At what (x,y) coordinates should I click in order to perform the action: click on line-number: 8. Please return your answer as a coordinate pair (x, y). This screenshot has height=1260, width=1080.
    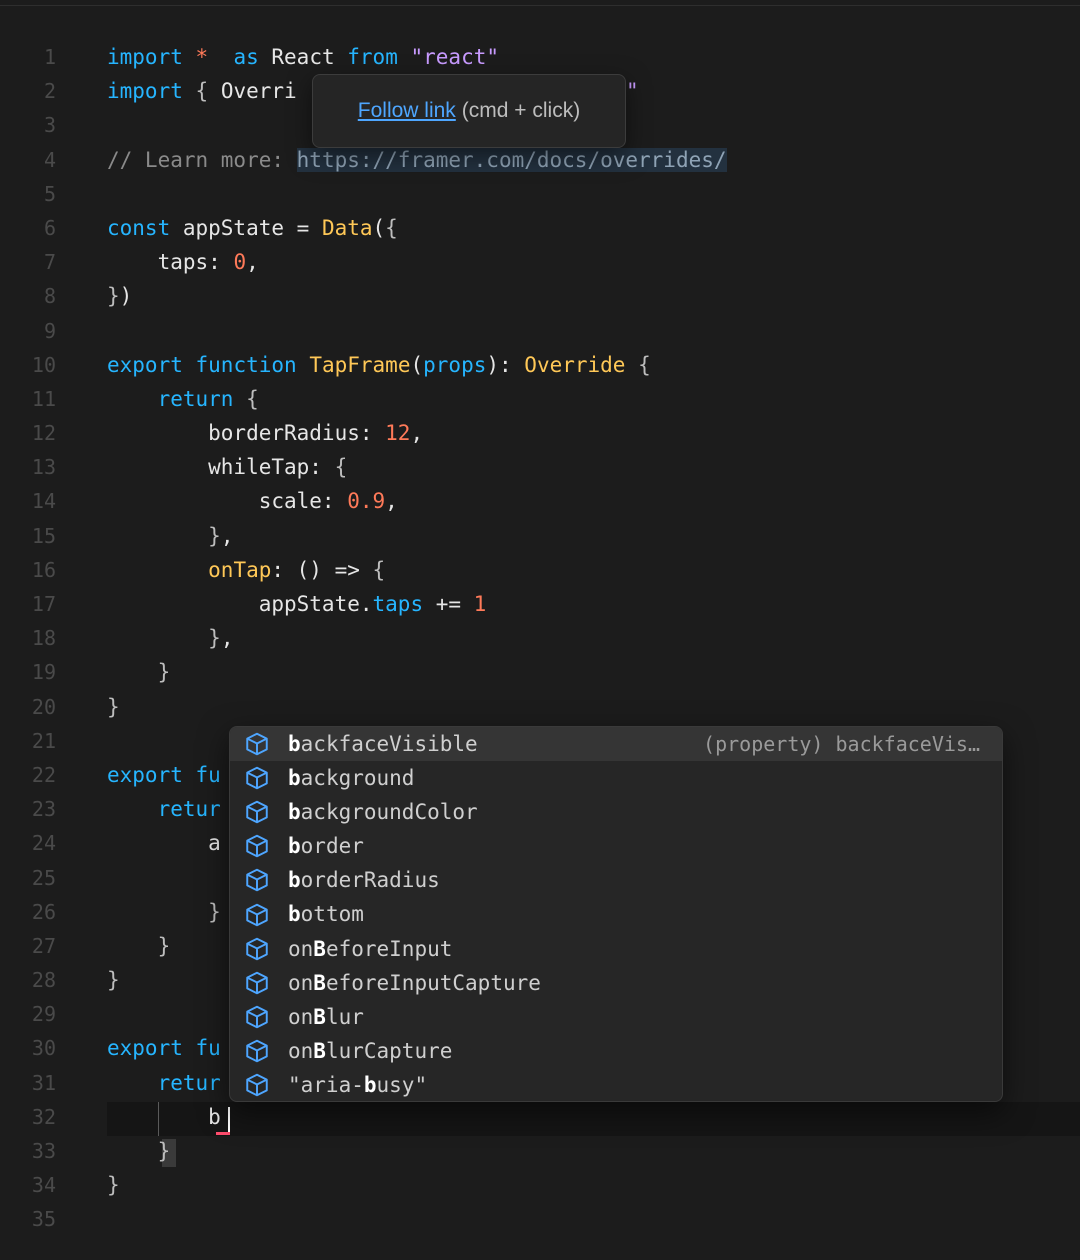
    Looking at the image, I should click on (49, 296).